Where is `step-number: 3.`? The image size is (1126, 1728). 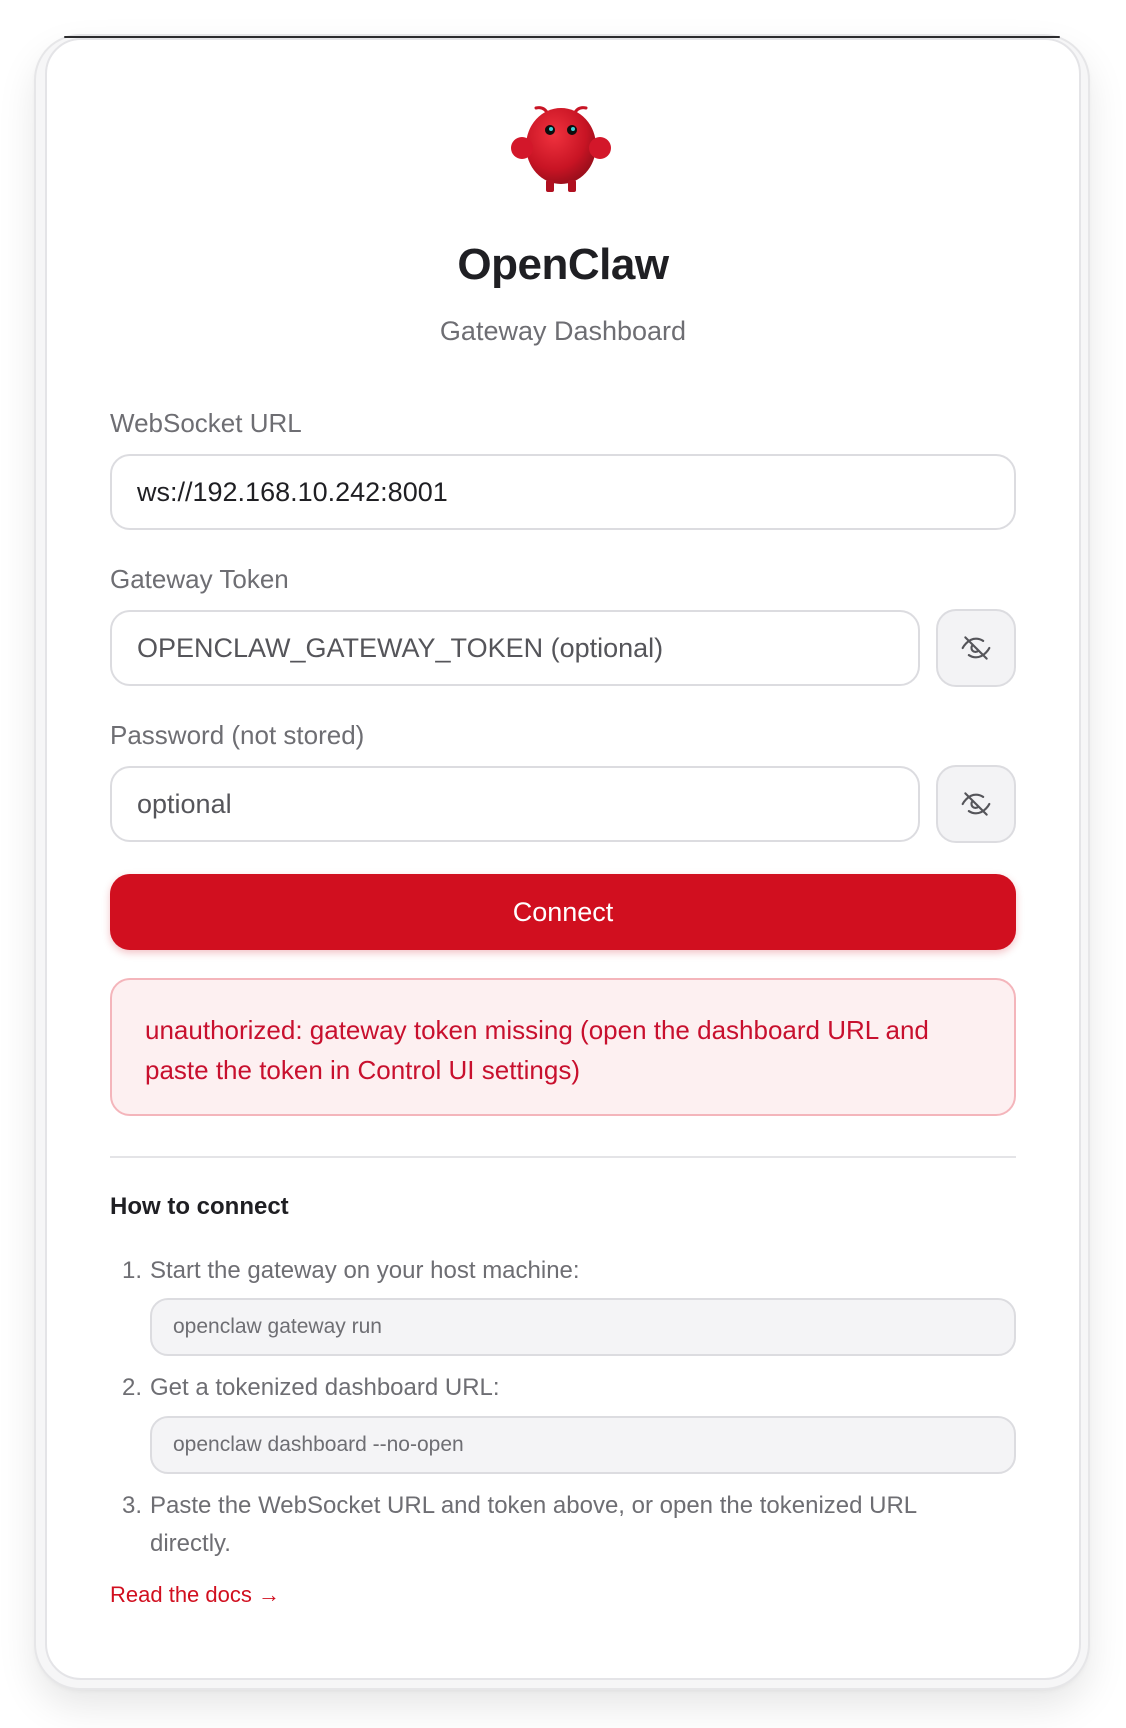
step-number: 3. is located at coordinates (132, 1505).